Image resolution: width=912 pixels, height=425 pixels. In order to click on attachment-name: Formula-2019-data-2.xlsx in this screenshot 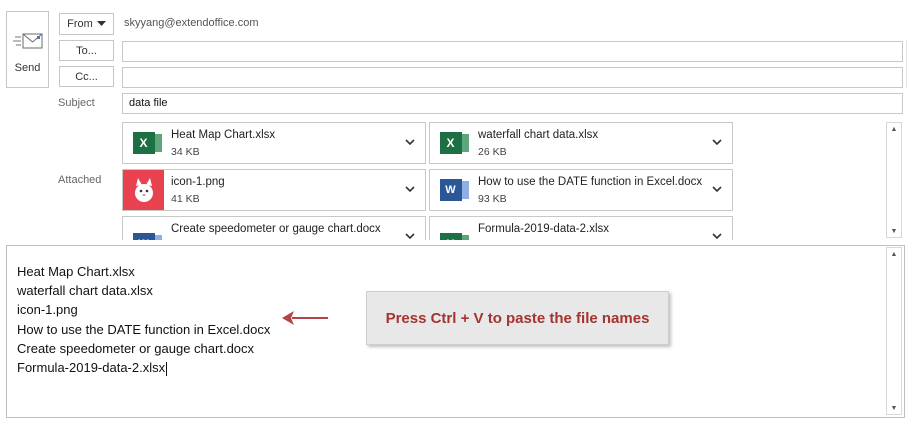, I will do `click(544, 229)`.